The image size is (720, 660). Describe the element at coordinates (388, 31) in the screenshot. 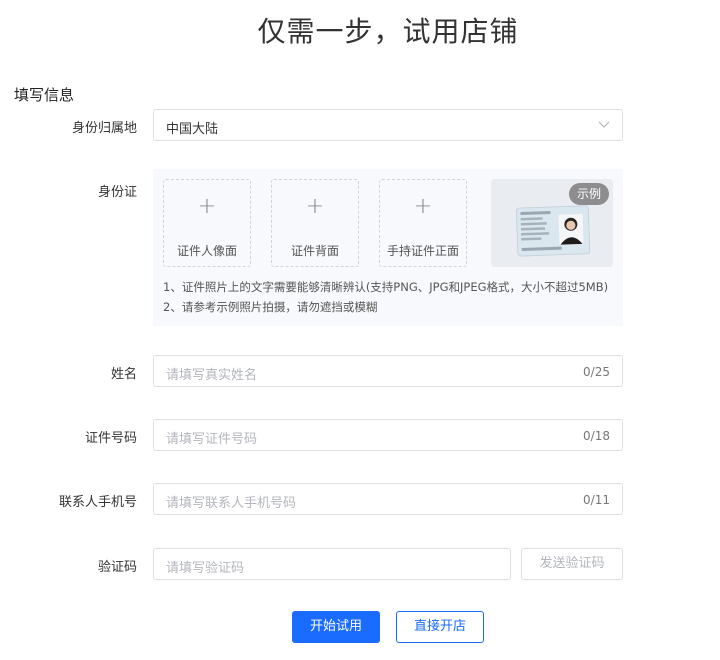

I see `page-title: 仅需一步，试用店铺` at that location.